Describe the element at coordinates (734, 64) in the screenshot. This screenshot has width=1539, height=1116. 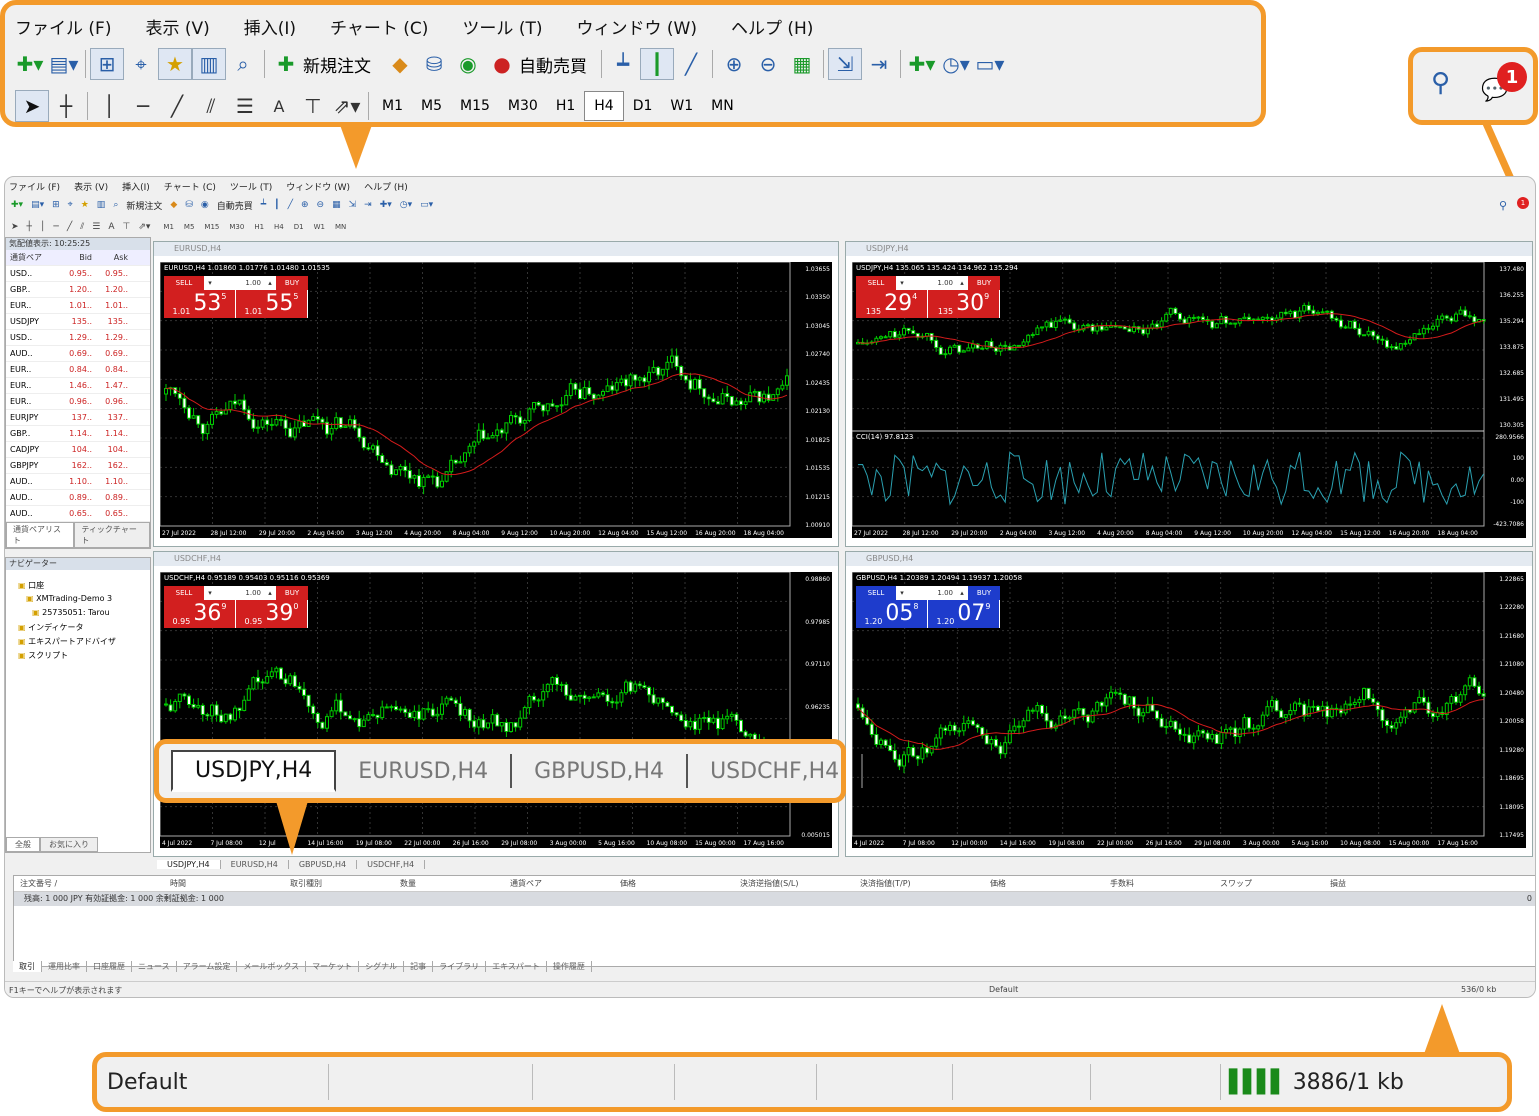
I see `zoom-in-icon: ⊕` at that location.